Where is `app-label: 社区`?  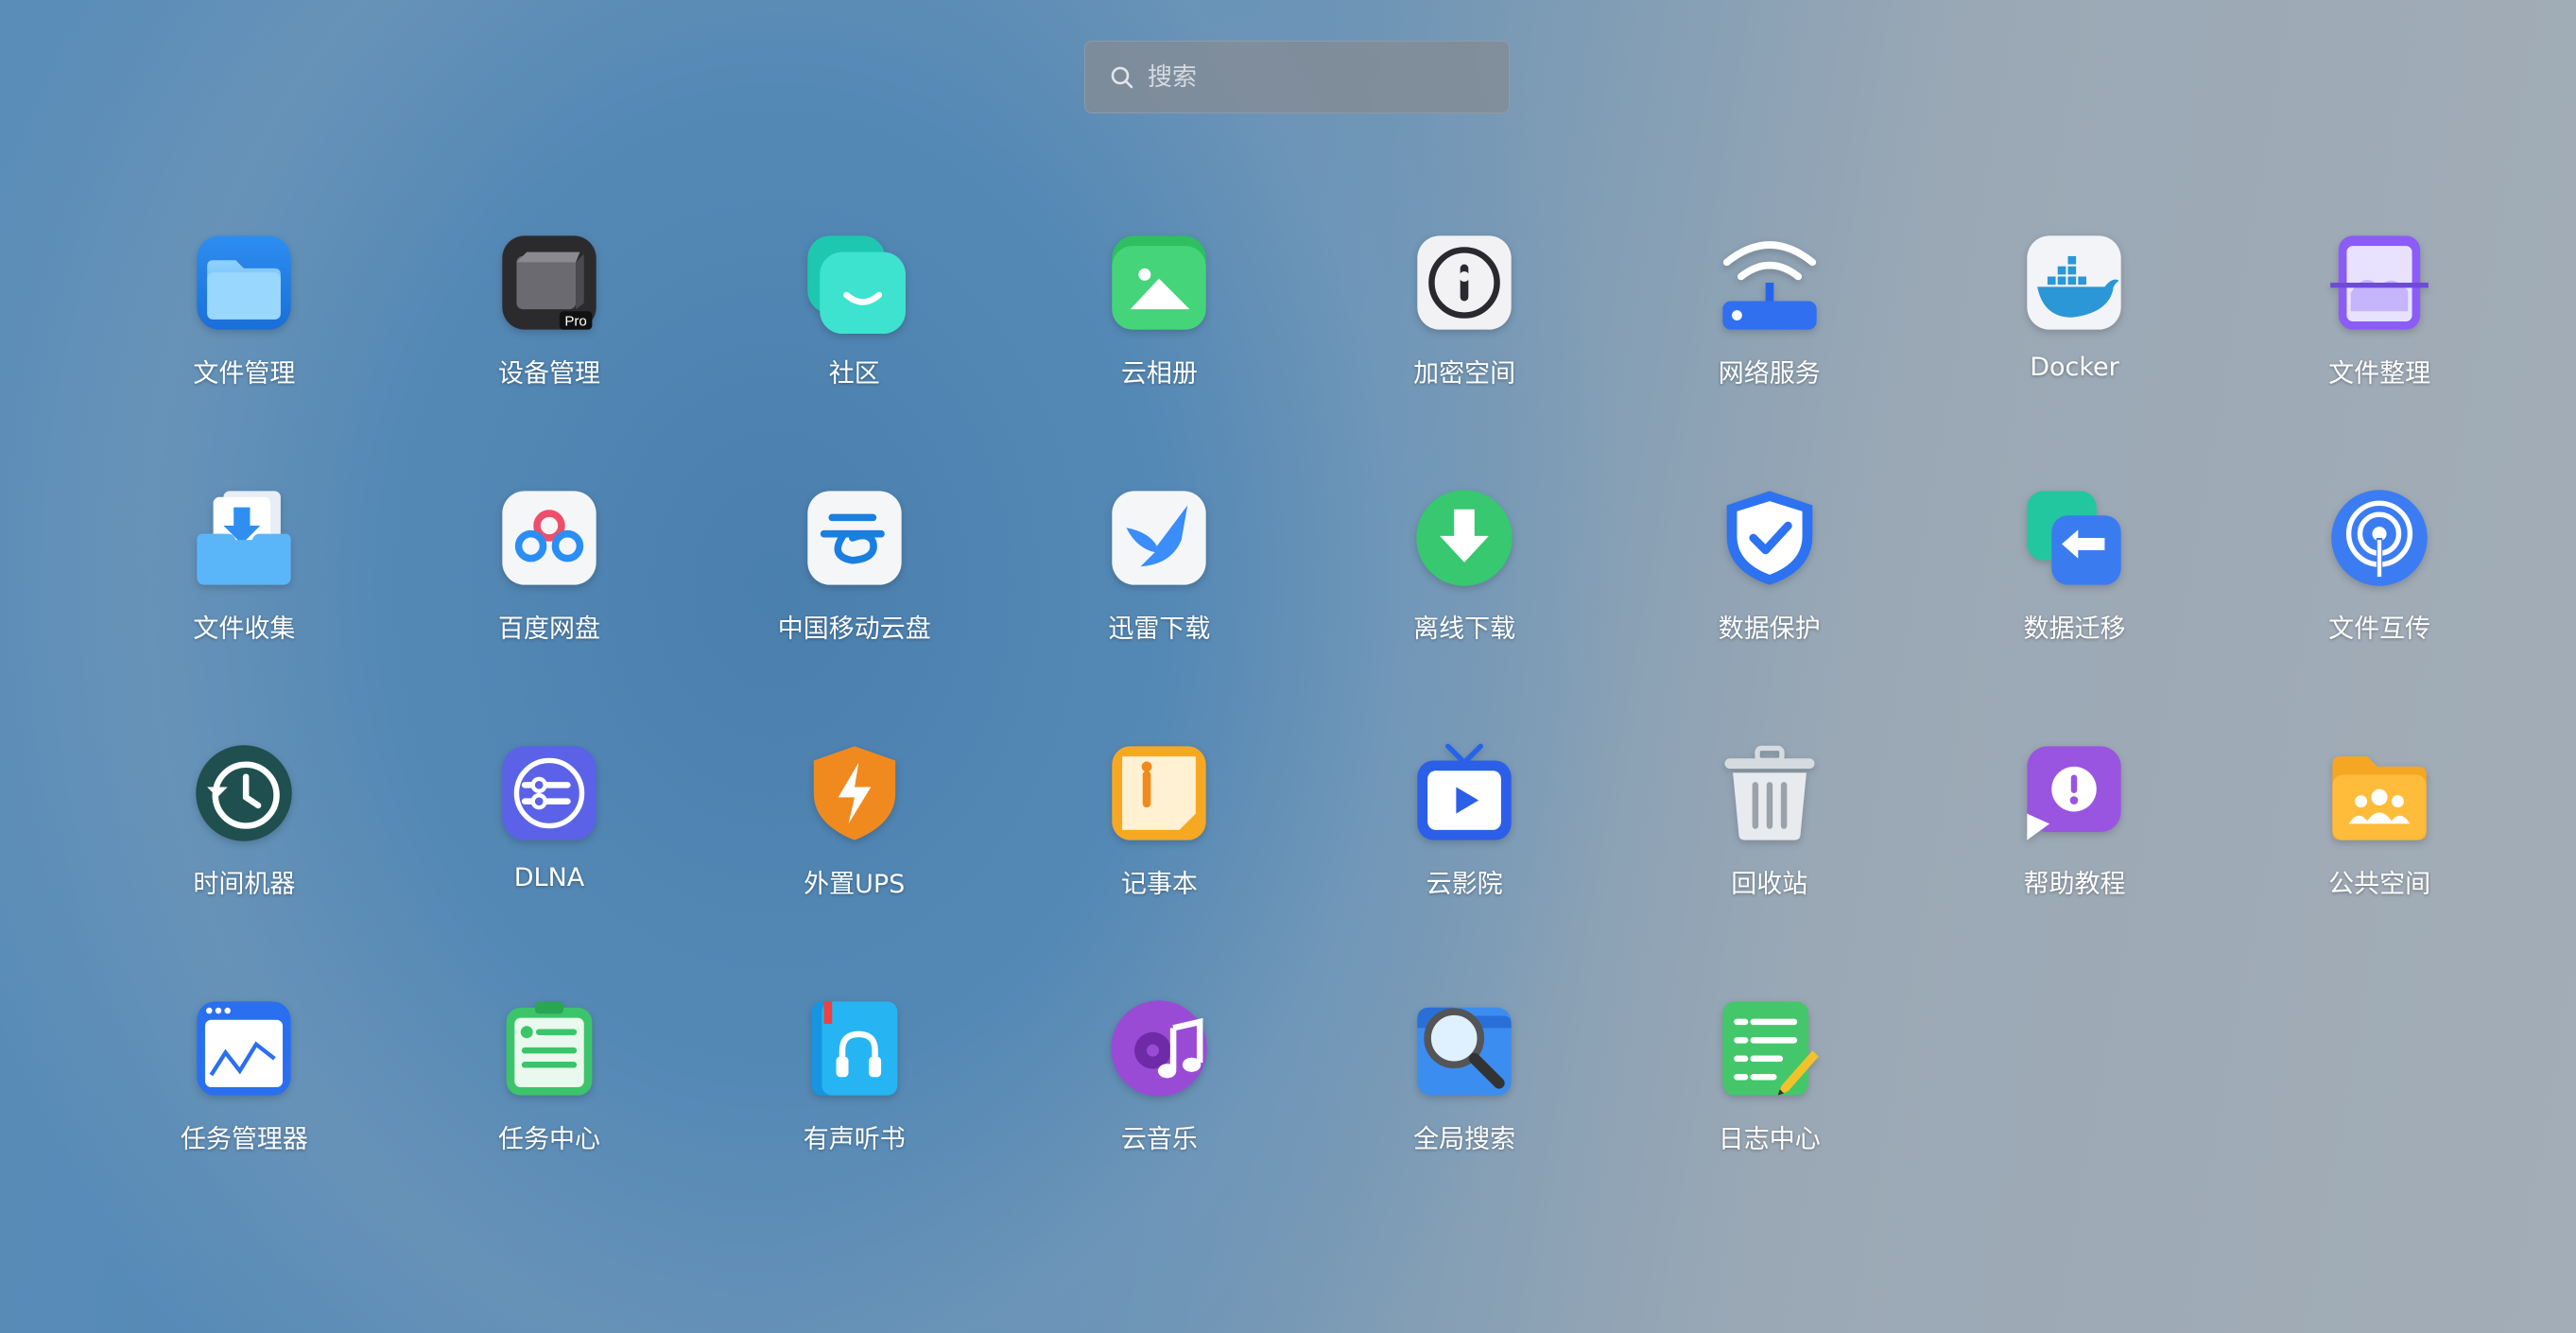
app-label: 社区 is located at coordinates (854, 374).